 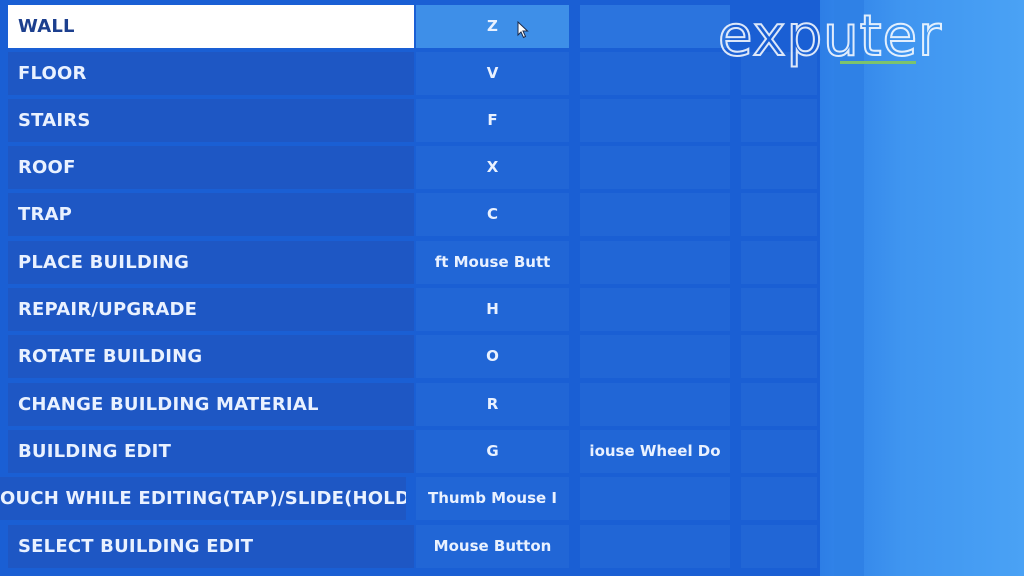 I want to click on primary-key-slot: G, so click(x=492, y=451).